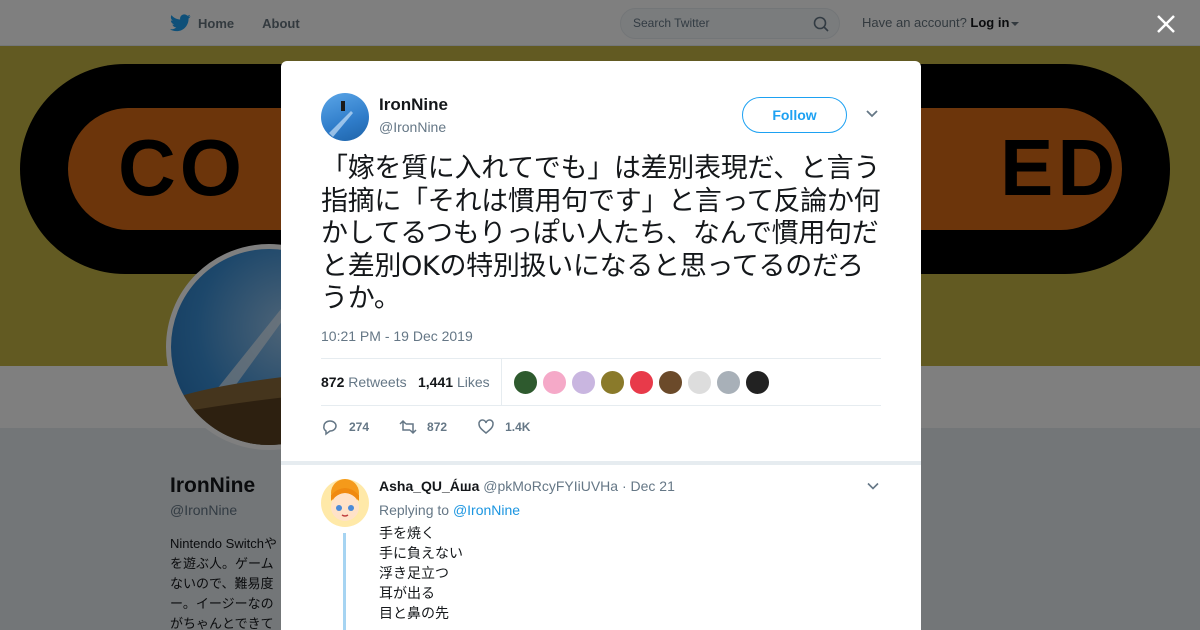  I want to click on retweets-label: Retweets, so click(377, 382).